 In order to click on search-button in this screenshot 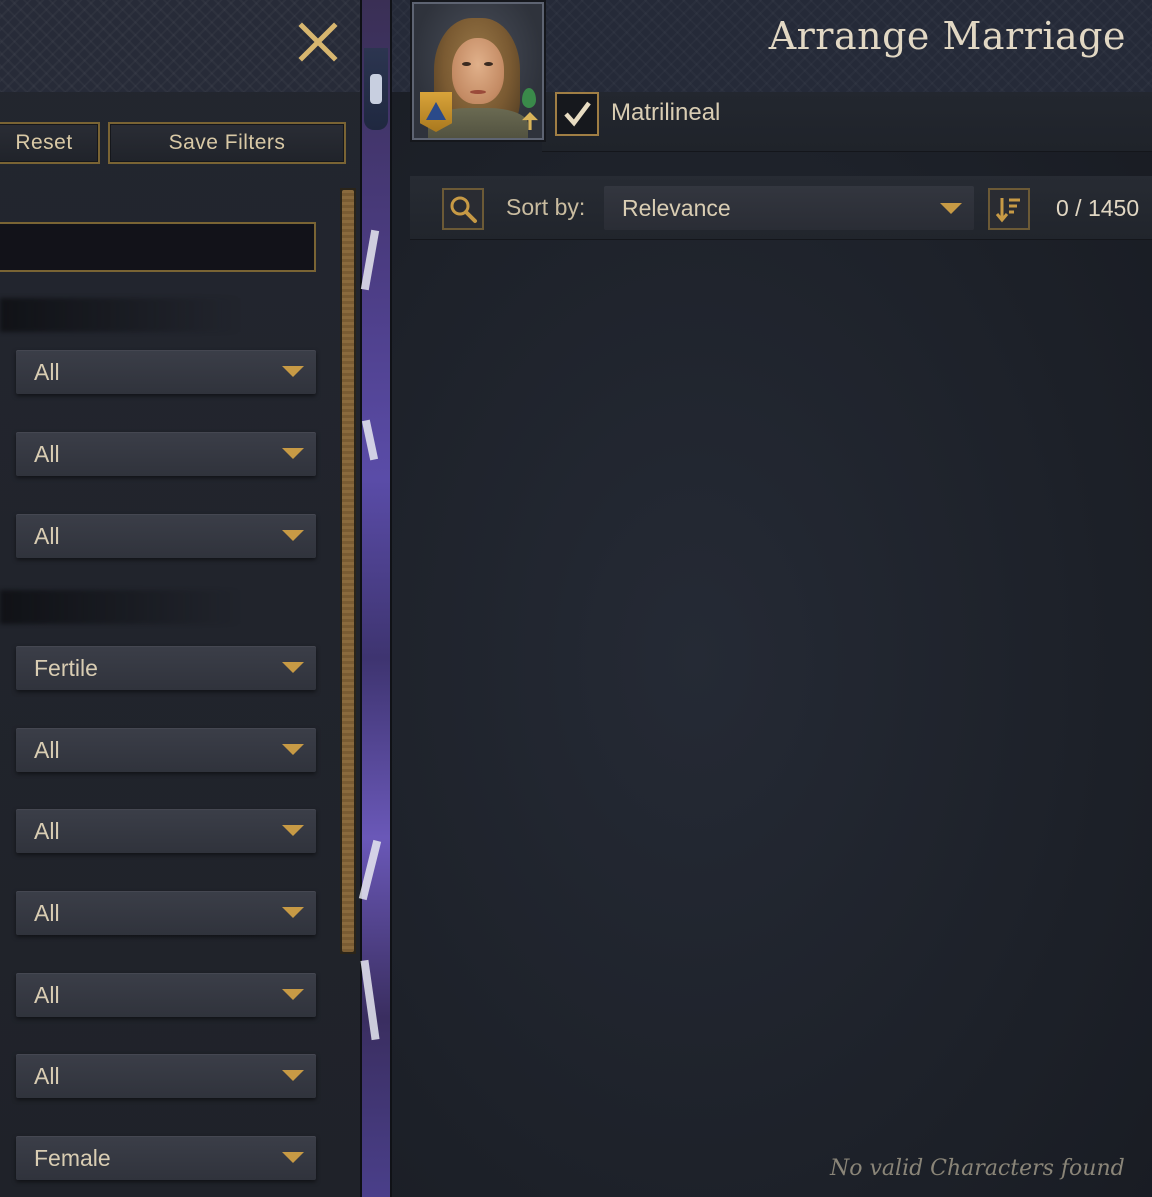, I will do `click(463, 209)`.